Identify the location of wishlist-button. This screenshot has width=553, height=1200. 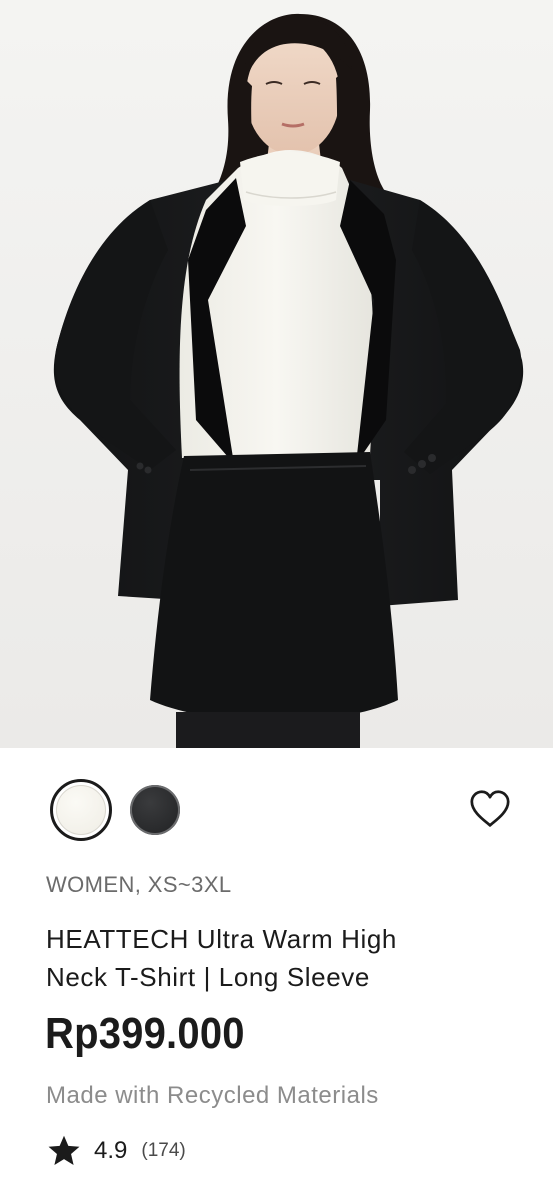
(490, 809).